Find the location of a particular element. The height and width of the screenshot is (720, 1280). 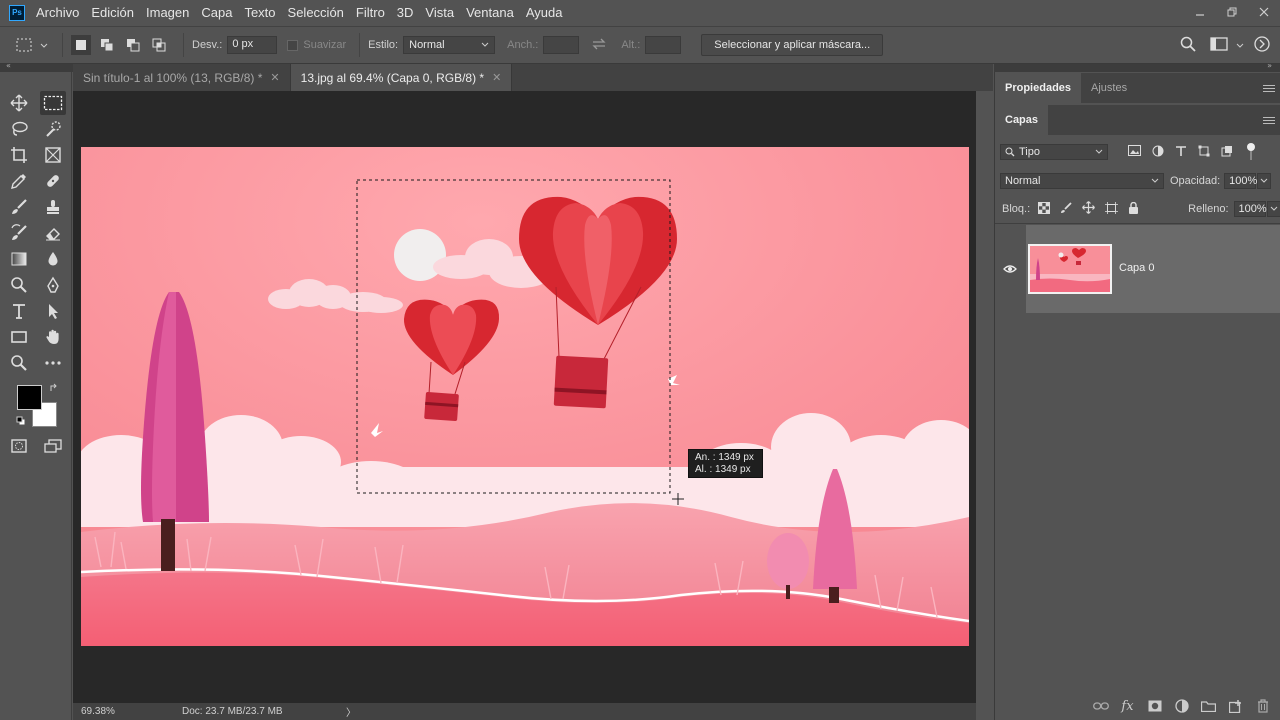

layer-row: Capa 0 is located at coordinates (1137, 269).